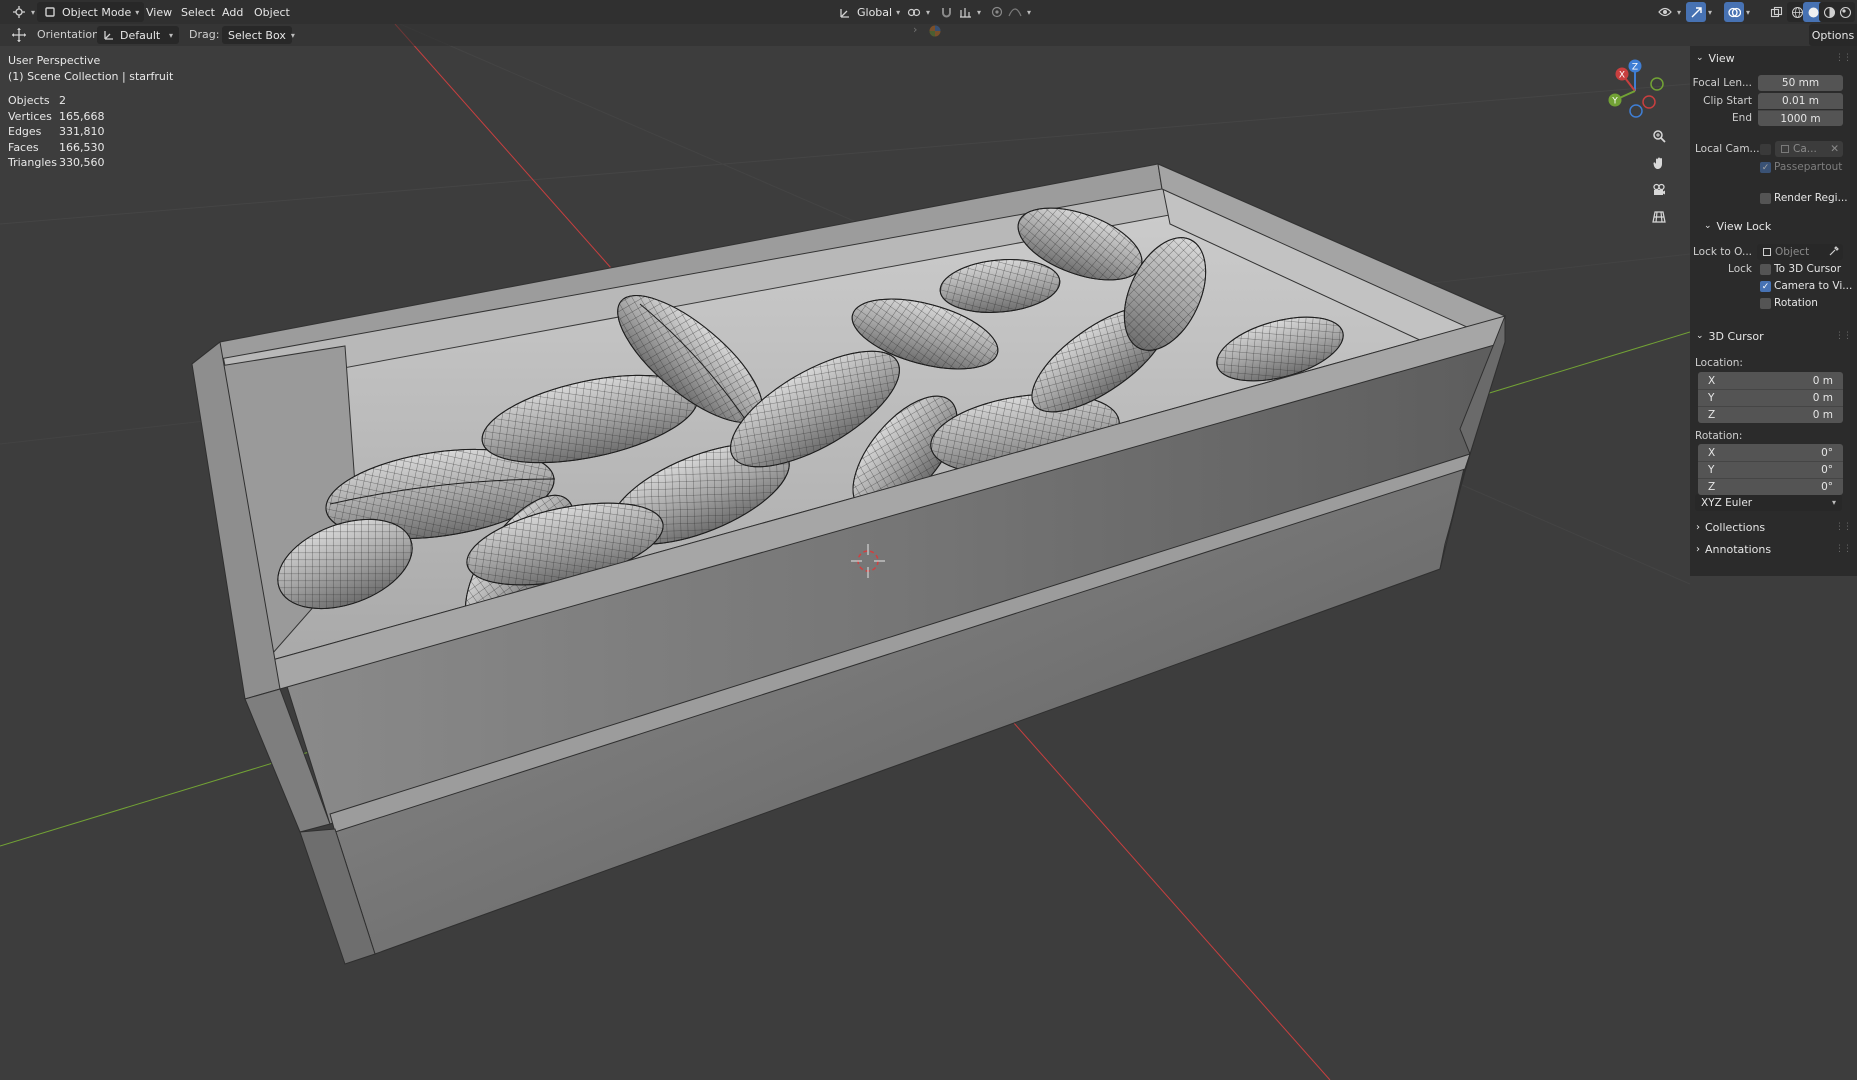  What do you see at coordinates (1773, 226) in the screenshot?
I see `view-lock-panel-header: ⌄ View Lock` at bounding box center [1773, 226].